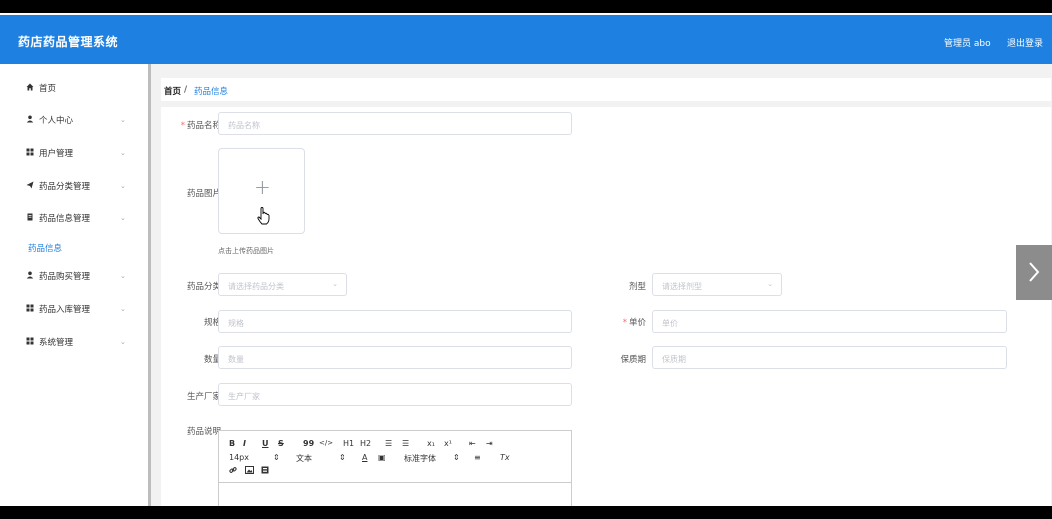 This screenshot has height=519, width=1052. What do you see at coordinates (348, 443) in the screenshot?
I see `h1-button: H1` at bounding box center [348, 443].